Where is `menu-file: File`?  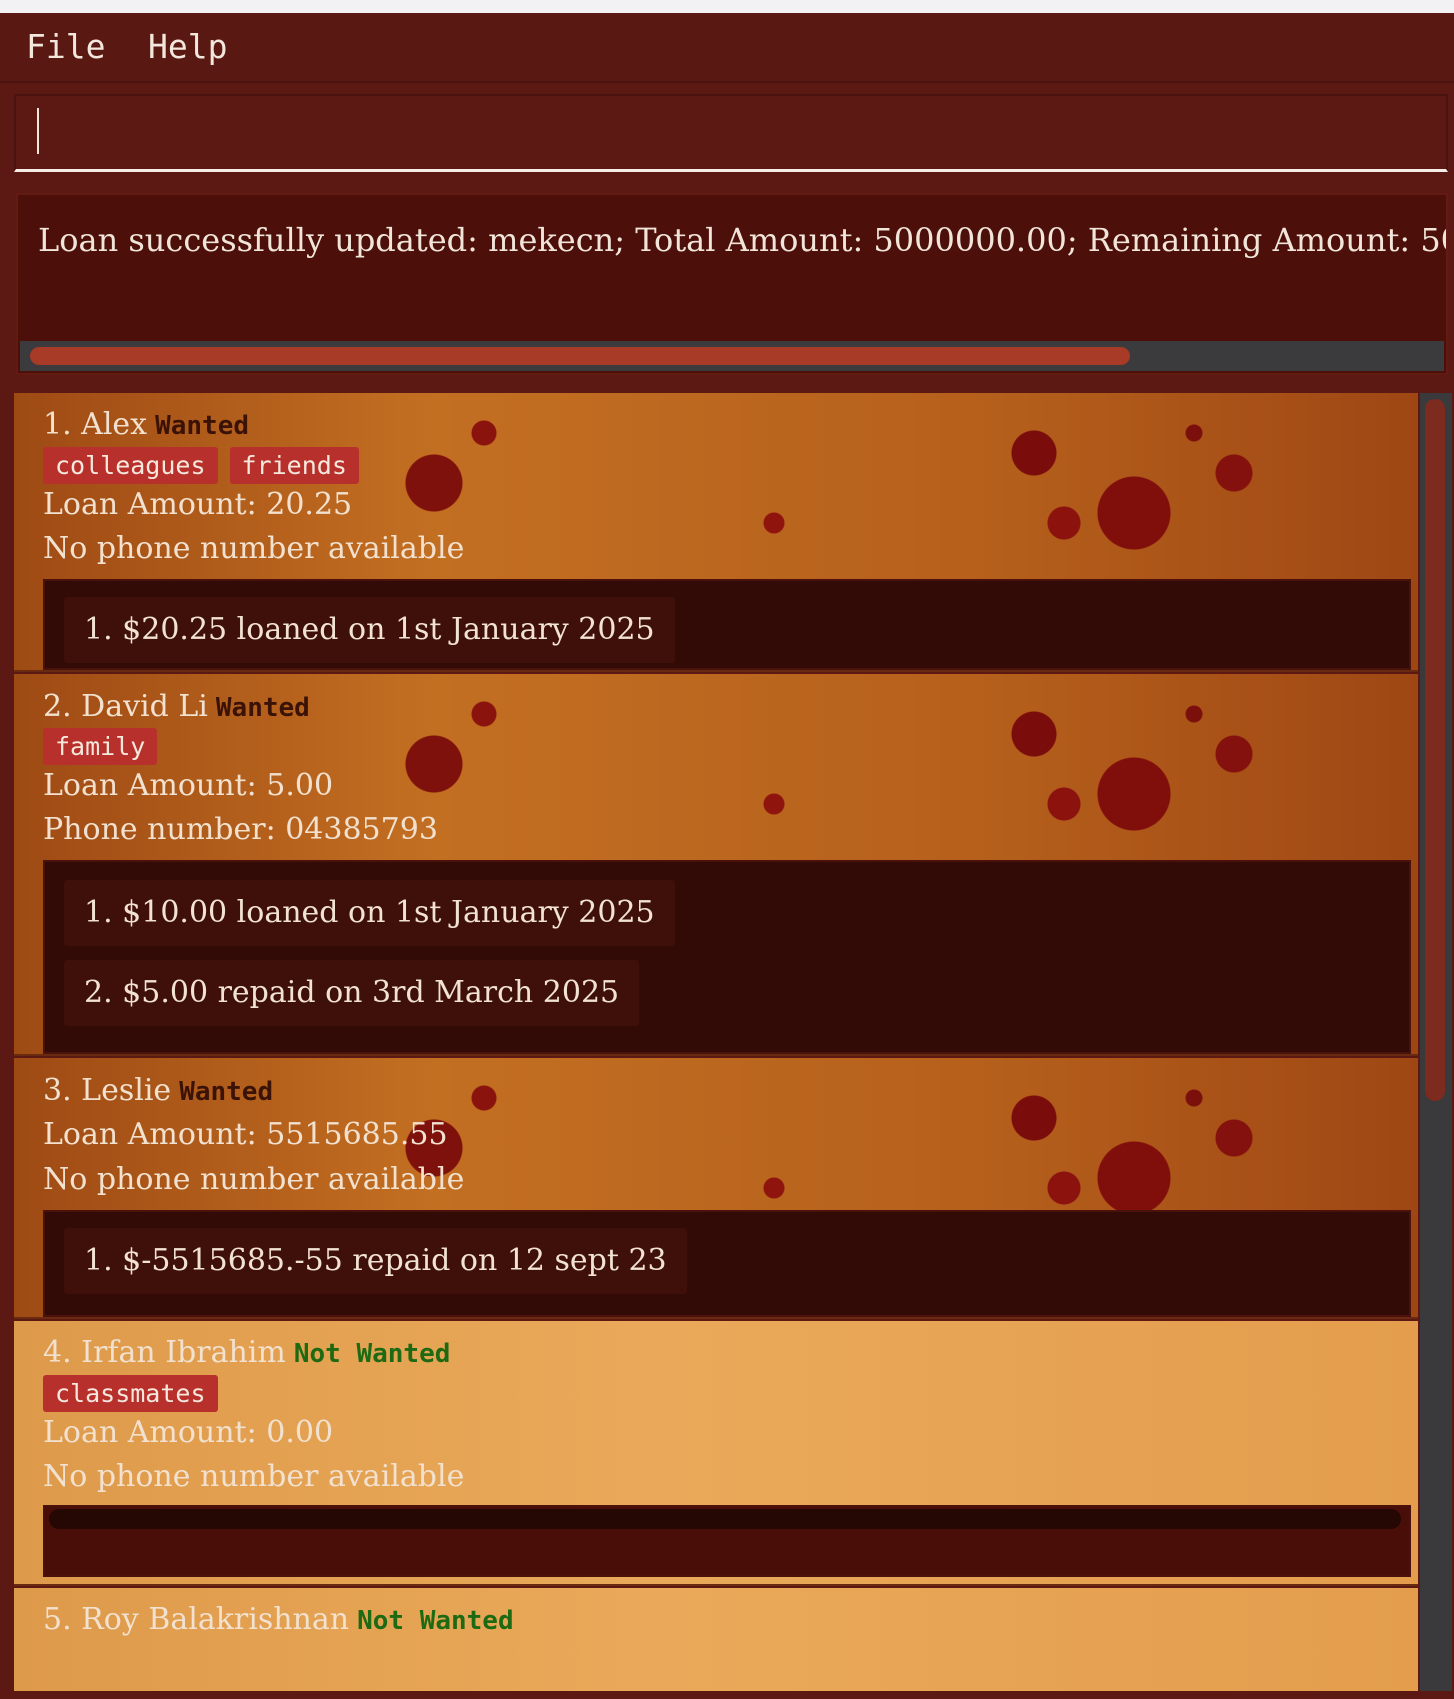 menu-file: File is located at coordinates (65, 46).